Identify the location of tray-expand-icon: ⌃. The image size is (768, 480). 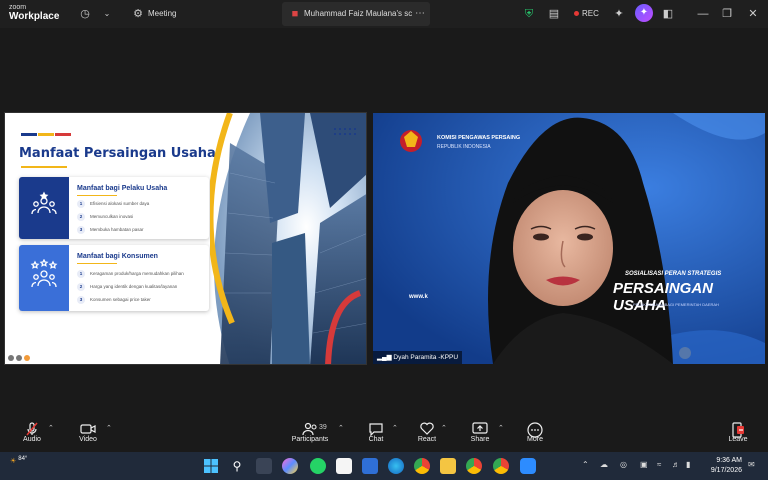
(585, 464).